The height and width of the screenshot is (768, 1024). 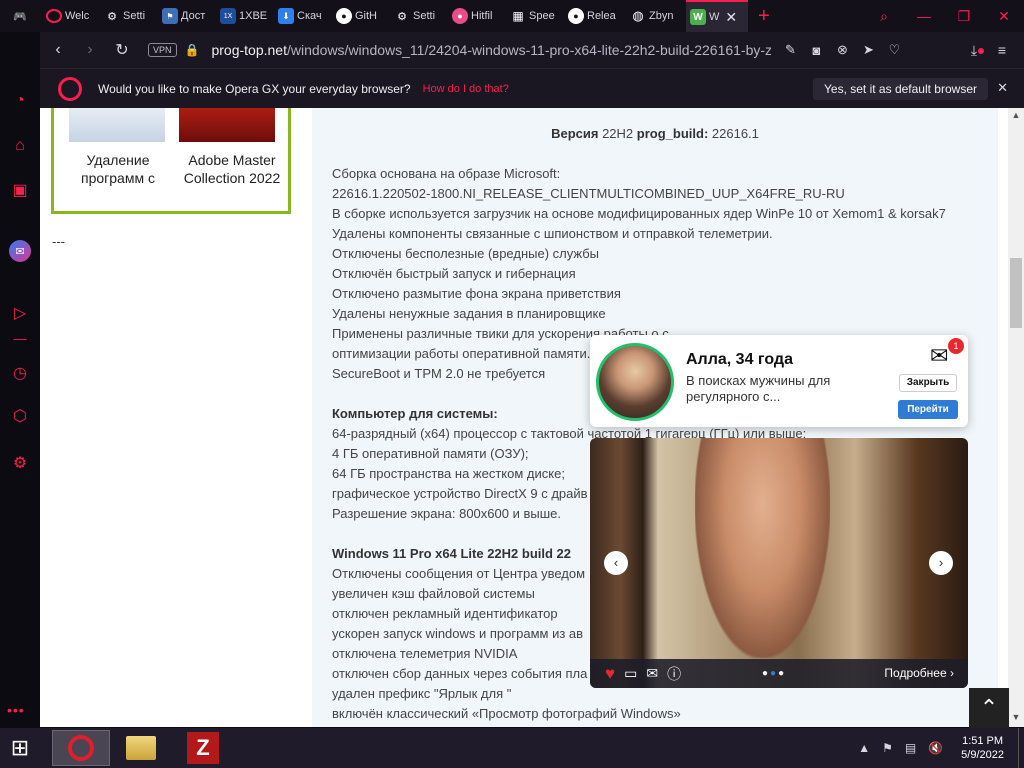 What do you see at coordinates (610, 674) in the screenshot?
I see `heart-icon: ♥` at bounding box center [610, 674].